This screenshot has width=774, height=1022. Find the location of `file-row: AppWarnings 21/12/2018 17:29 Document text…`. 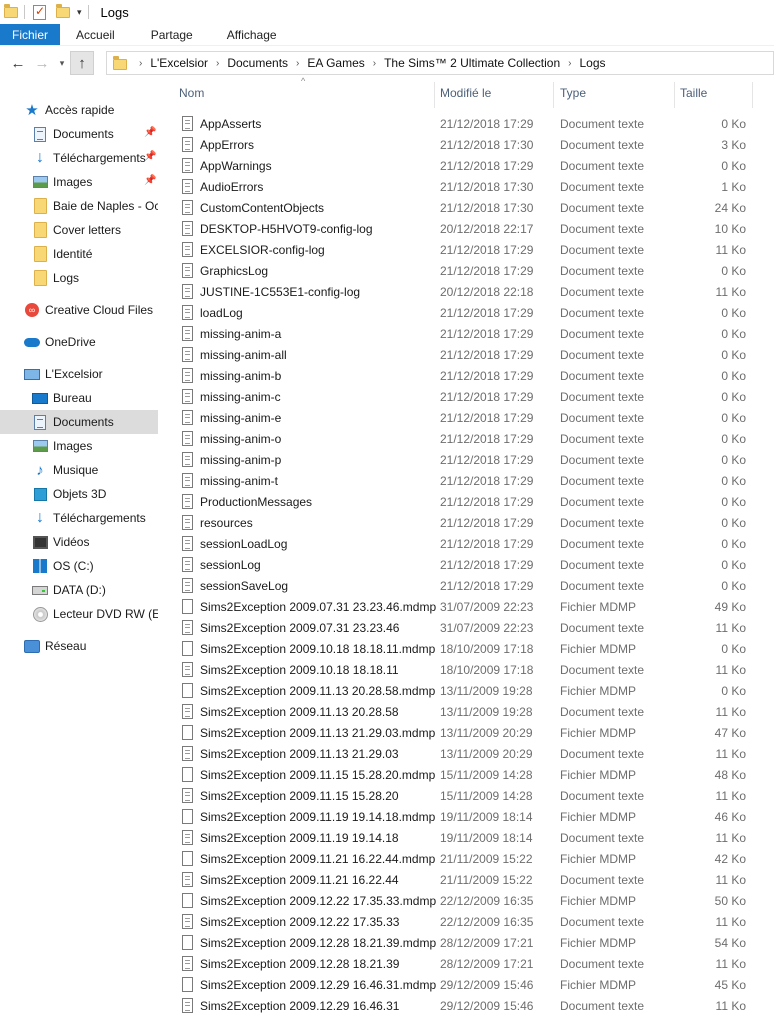

file-row: AppWarnings 21/12/2018 17:29 Document text… is located at coordinates (467, 165).